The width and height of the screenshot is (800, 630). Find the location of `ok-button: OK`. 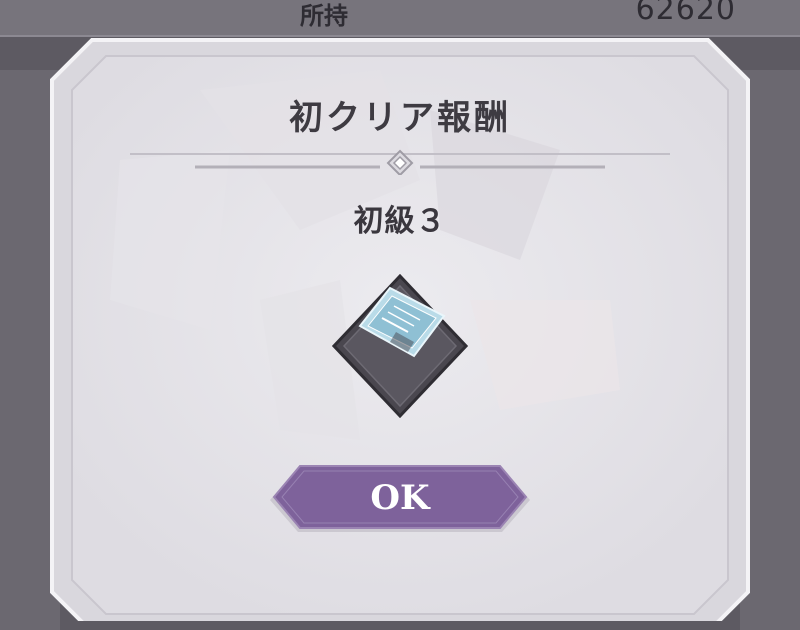

ok-button: OK is located at coordinates (400, 500).